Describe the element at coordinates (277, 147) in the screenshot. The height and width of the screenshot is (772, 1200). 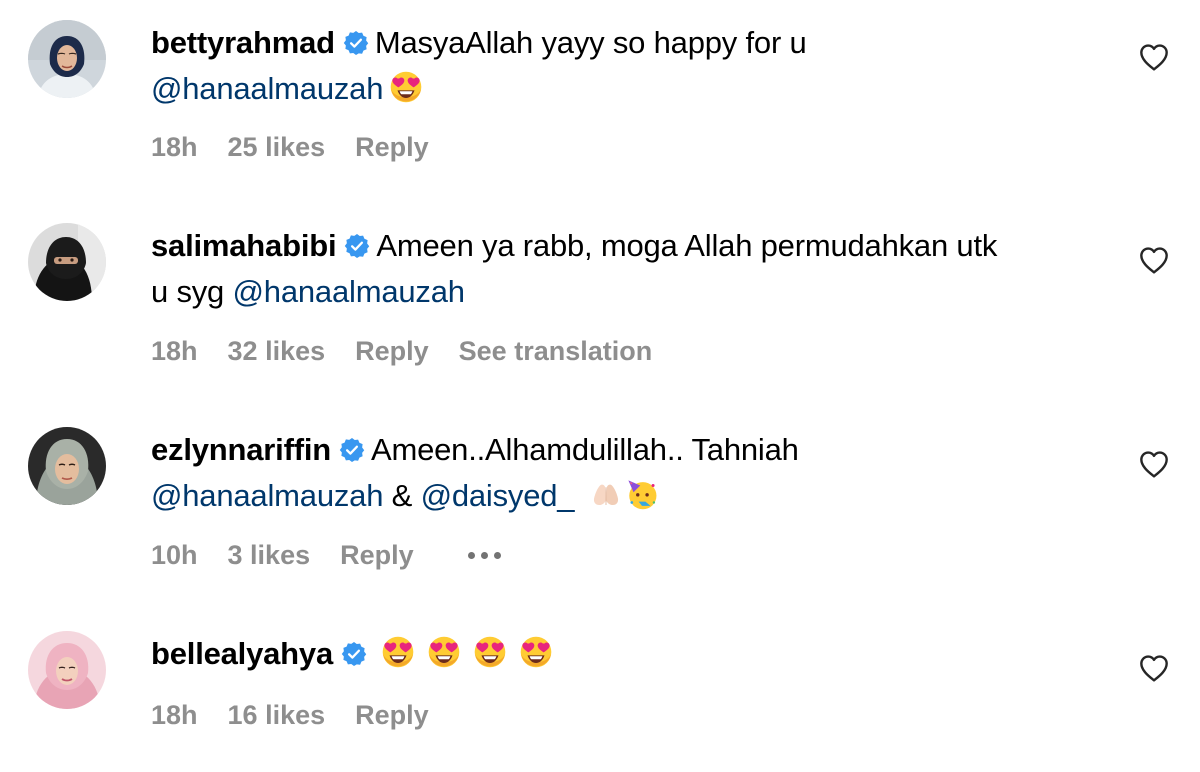
I see `comment-likes: 25 likes` at that location.